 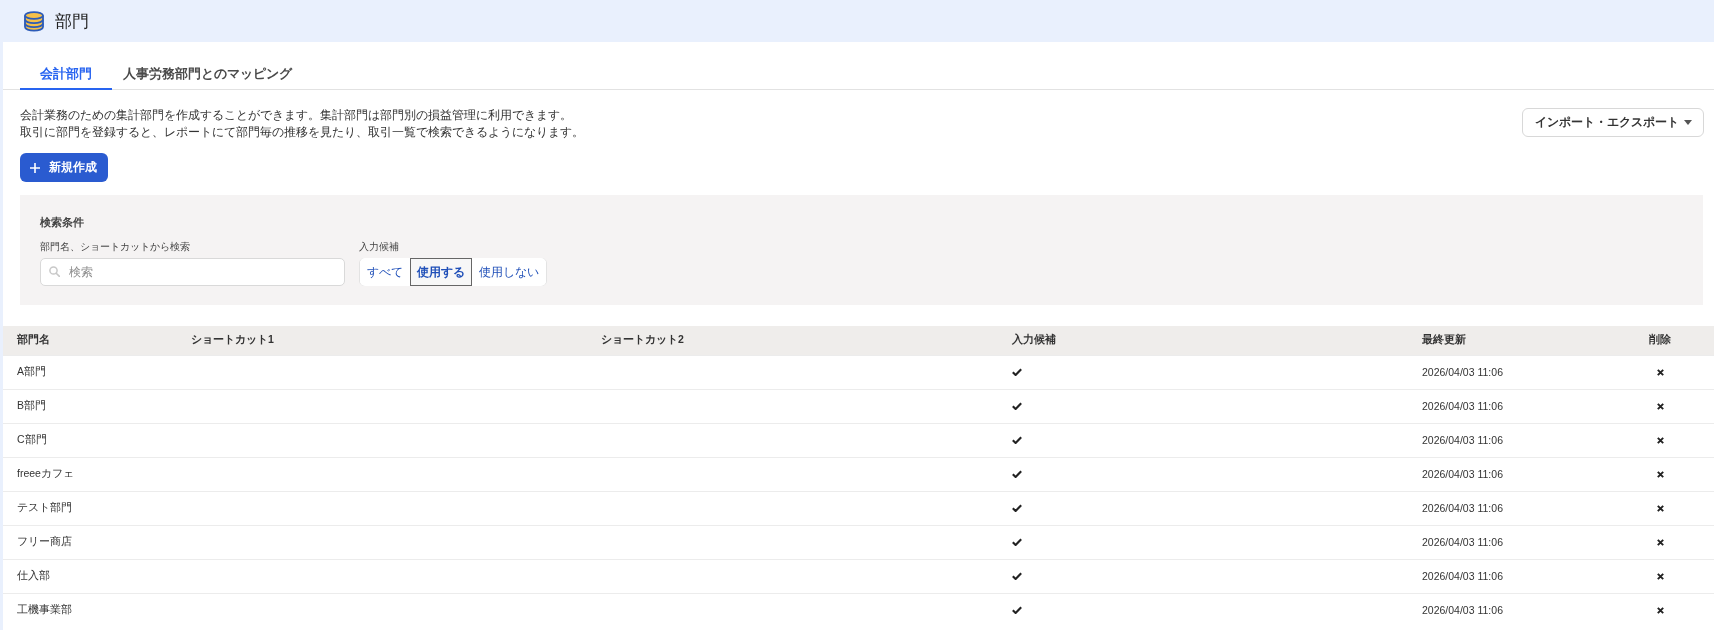 I want to click on table-cell: B部門, so click(x=90, y=406).